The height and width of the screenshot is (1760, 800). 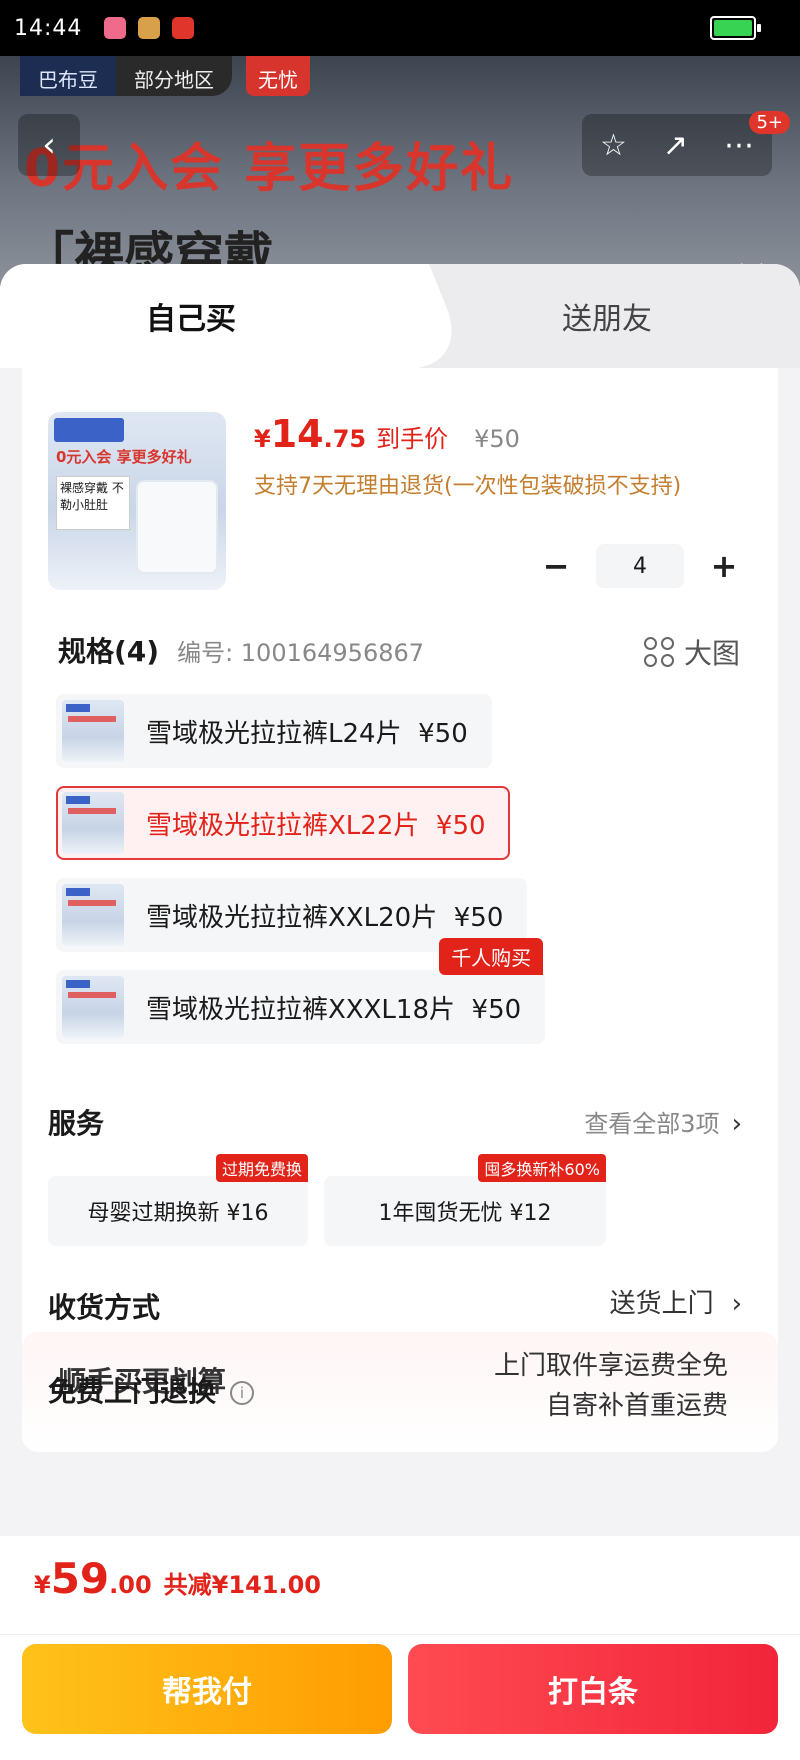 I want to click on services-title: 服务, so click(x=76, y=1123).